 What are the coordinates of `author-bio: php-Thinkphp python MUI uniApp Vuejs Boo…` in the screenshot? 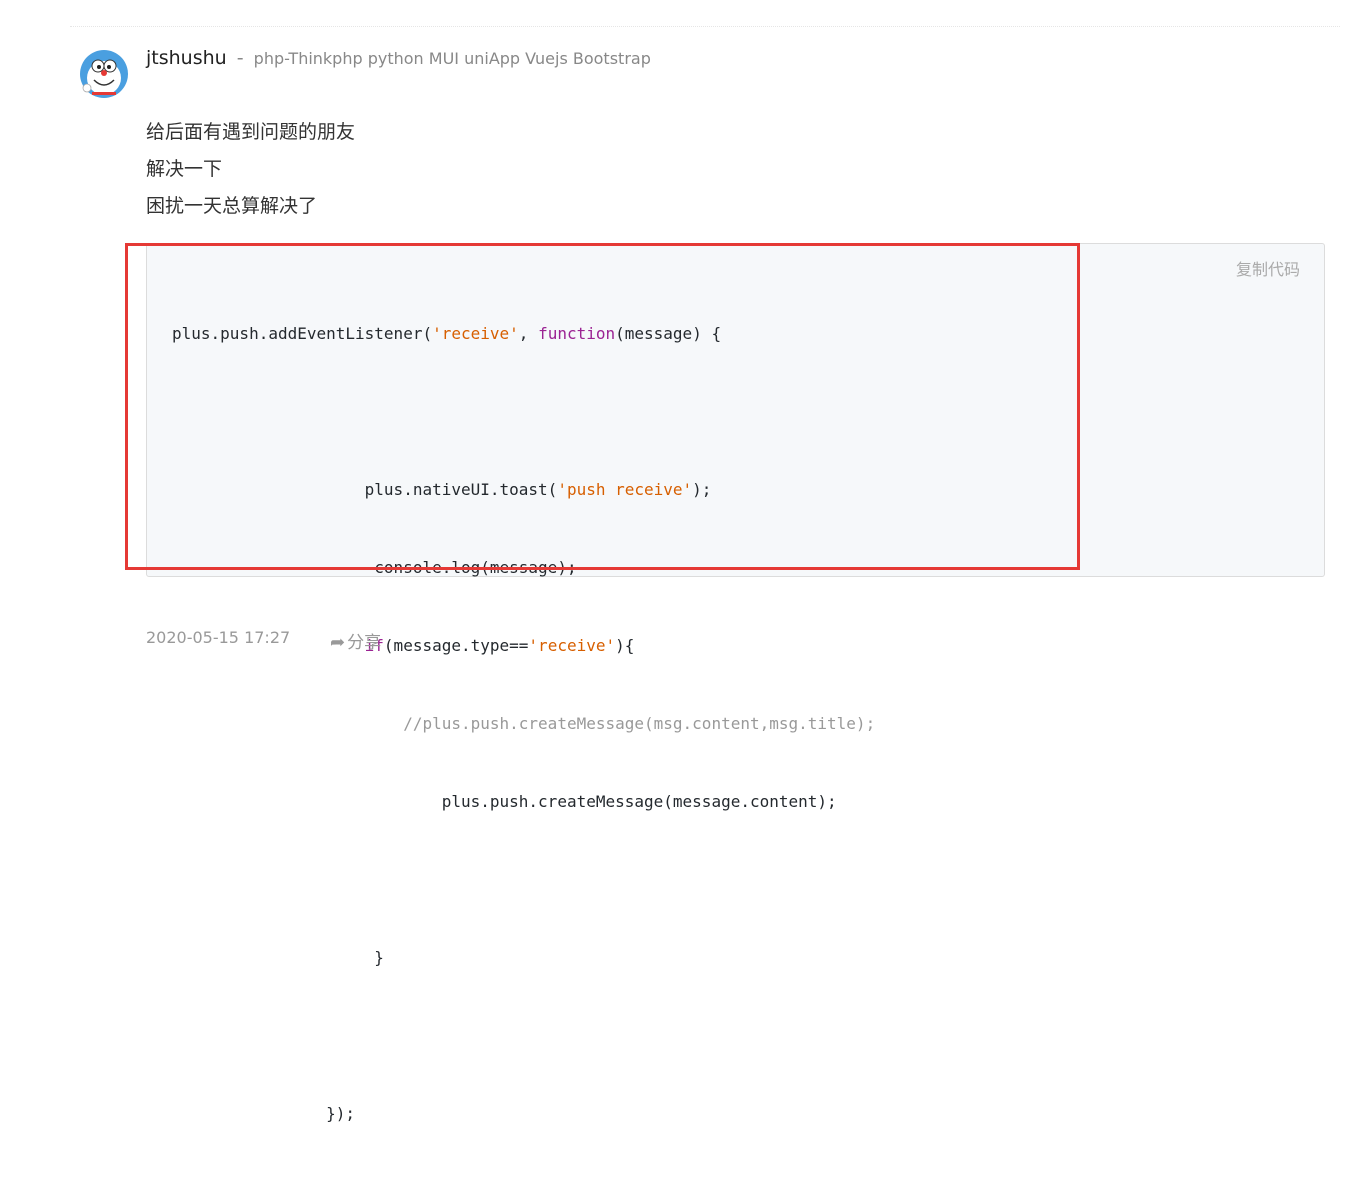 It's located at (452, 58).